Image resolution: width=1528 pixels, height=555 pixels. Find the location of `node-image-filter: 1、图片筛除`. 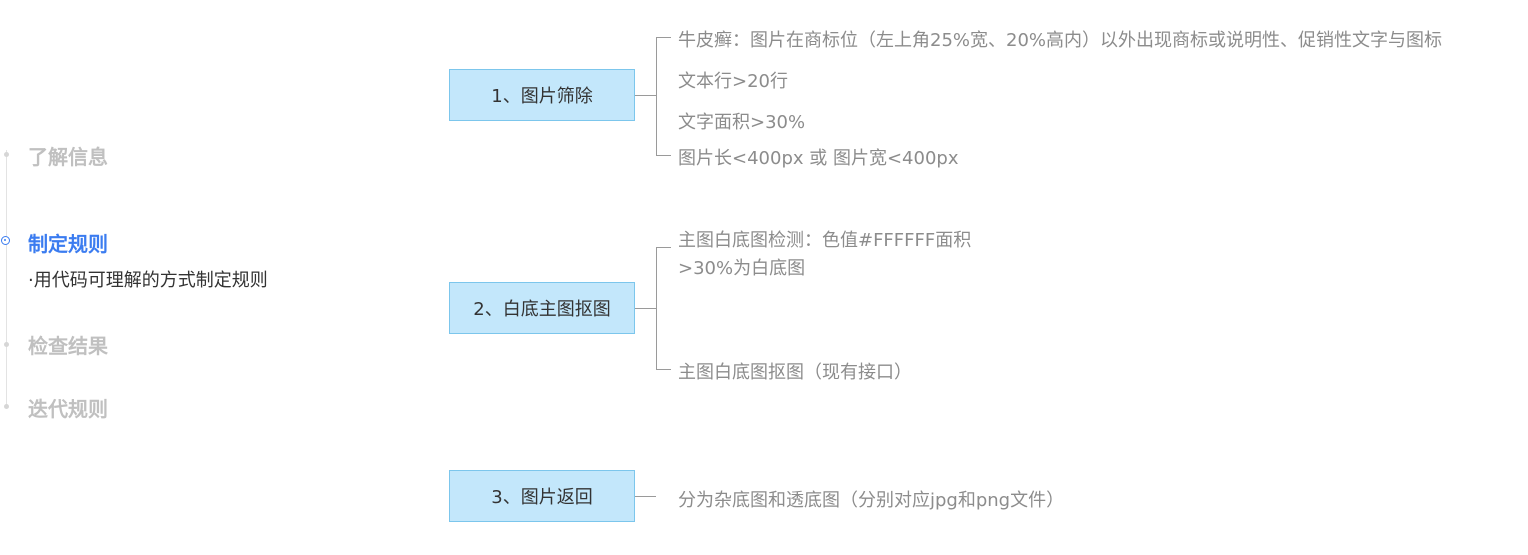

node-image-filter: 1、图片筛除 is located at coordinates (542, 95).